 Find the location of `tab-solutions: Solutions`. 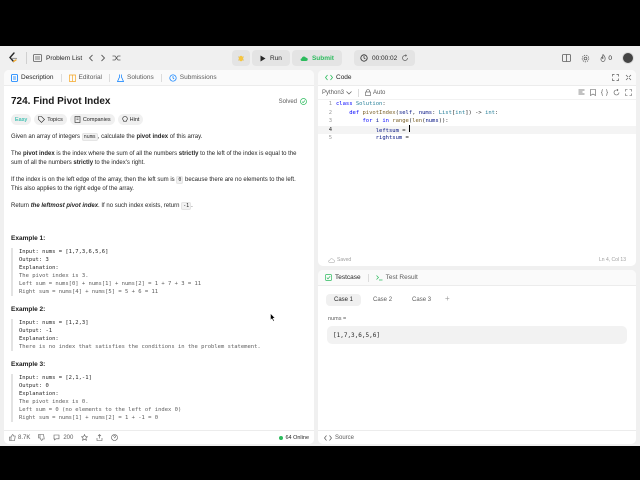

tab-solutions: Solutions is located at coordinates (135, 78).